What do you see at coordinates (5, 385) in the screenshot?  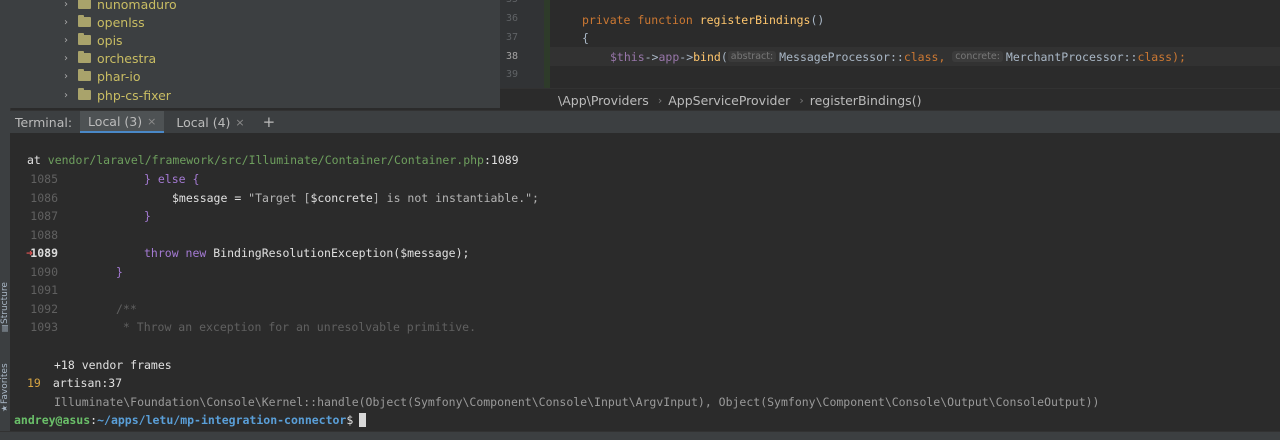 I see `favorites-tool-tab: ★Favorites` at bounding box center [5, 385].